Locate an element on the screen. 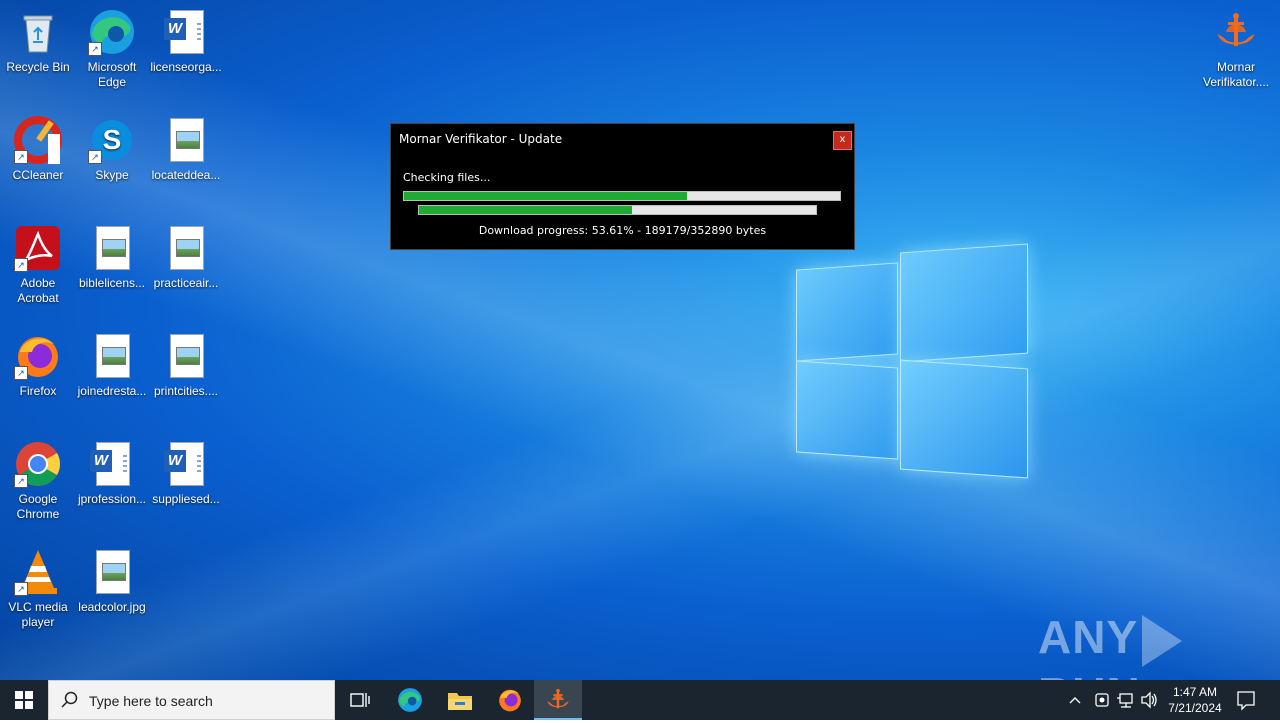 The height and width of the screenshot is (723, 1280). firefox-icon is located at coordinates (510, 700).